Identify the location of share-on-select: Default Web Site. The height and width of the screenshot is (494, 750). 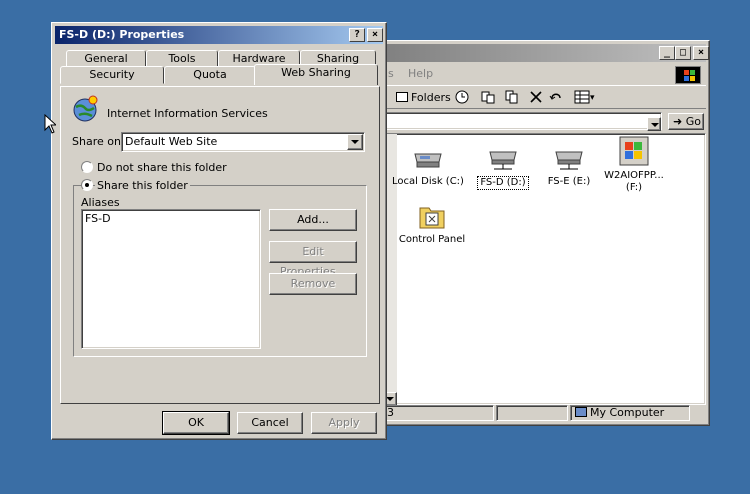
(243, 142).